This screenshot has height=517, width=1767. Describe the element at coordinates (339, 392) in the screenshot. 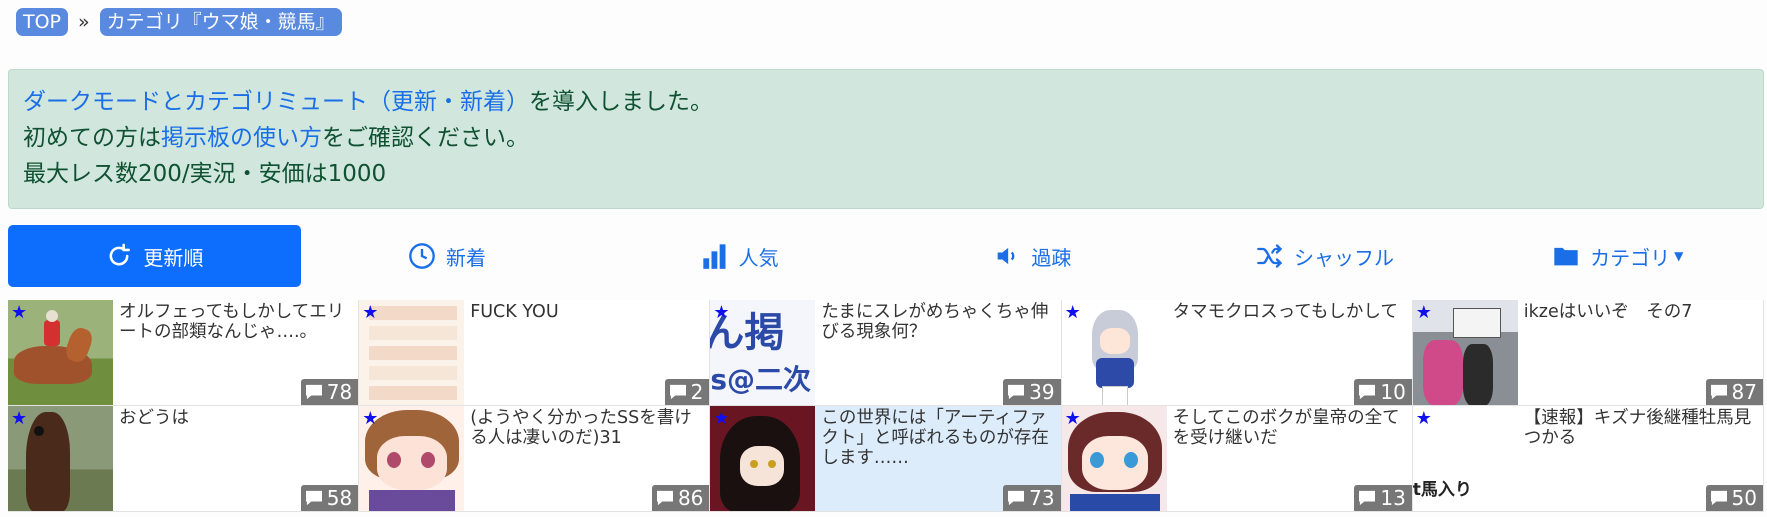

I see `comment-count: 78` at that location.